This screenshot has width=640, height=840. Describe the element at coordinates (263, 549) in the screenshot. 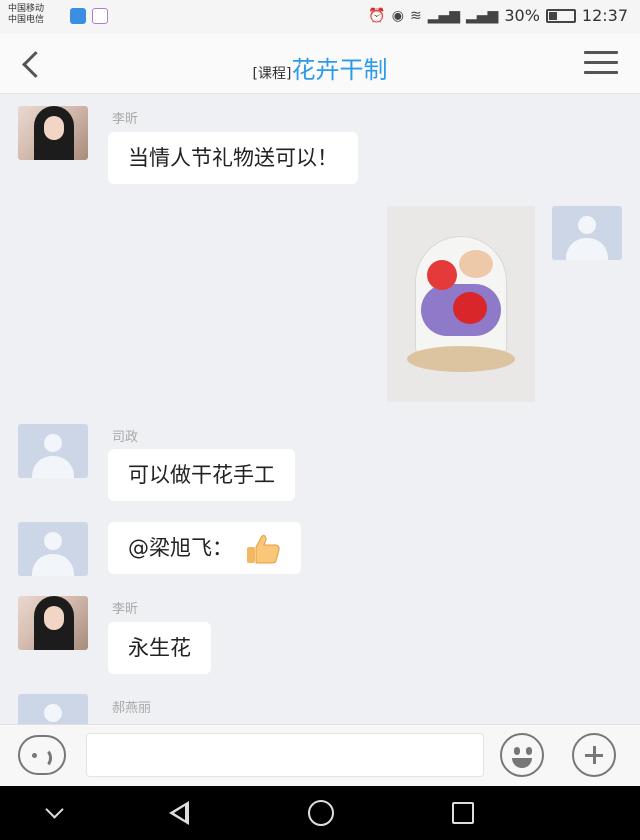

I see `thumbs-up-icon` at that location.